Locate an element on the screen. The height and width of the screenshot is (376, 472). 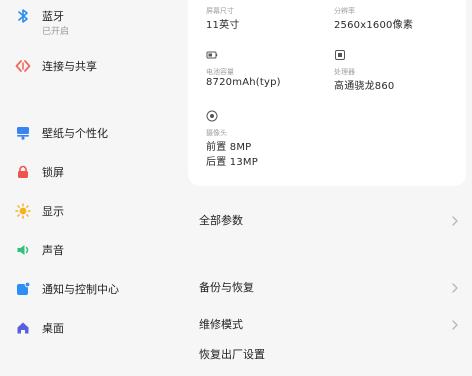
sidebar-item-label: 桌面 is located at coordinates (53, 328).